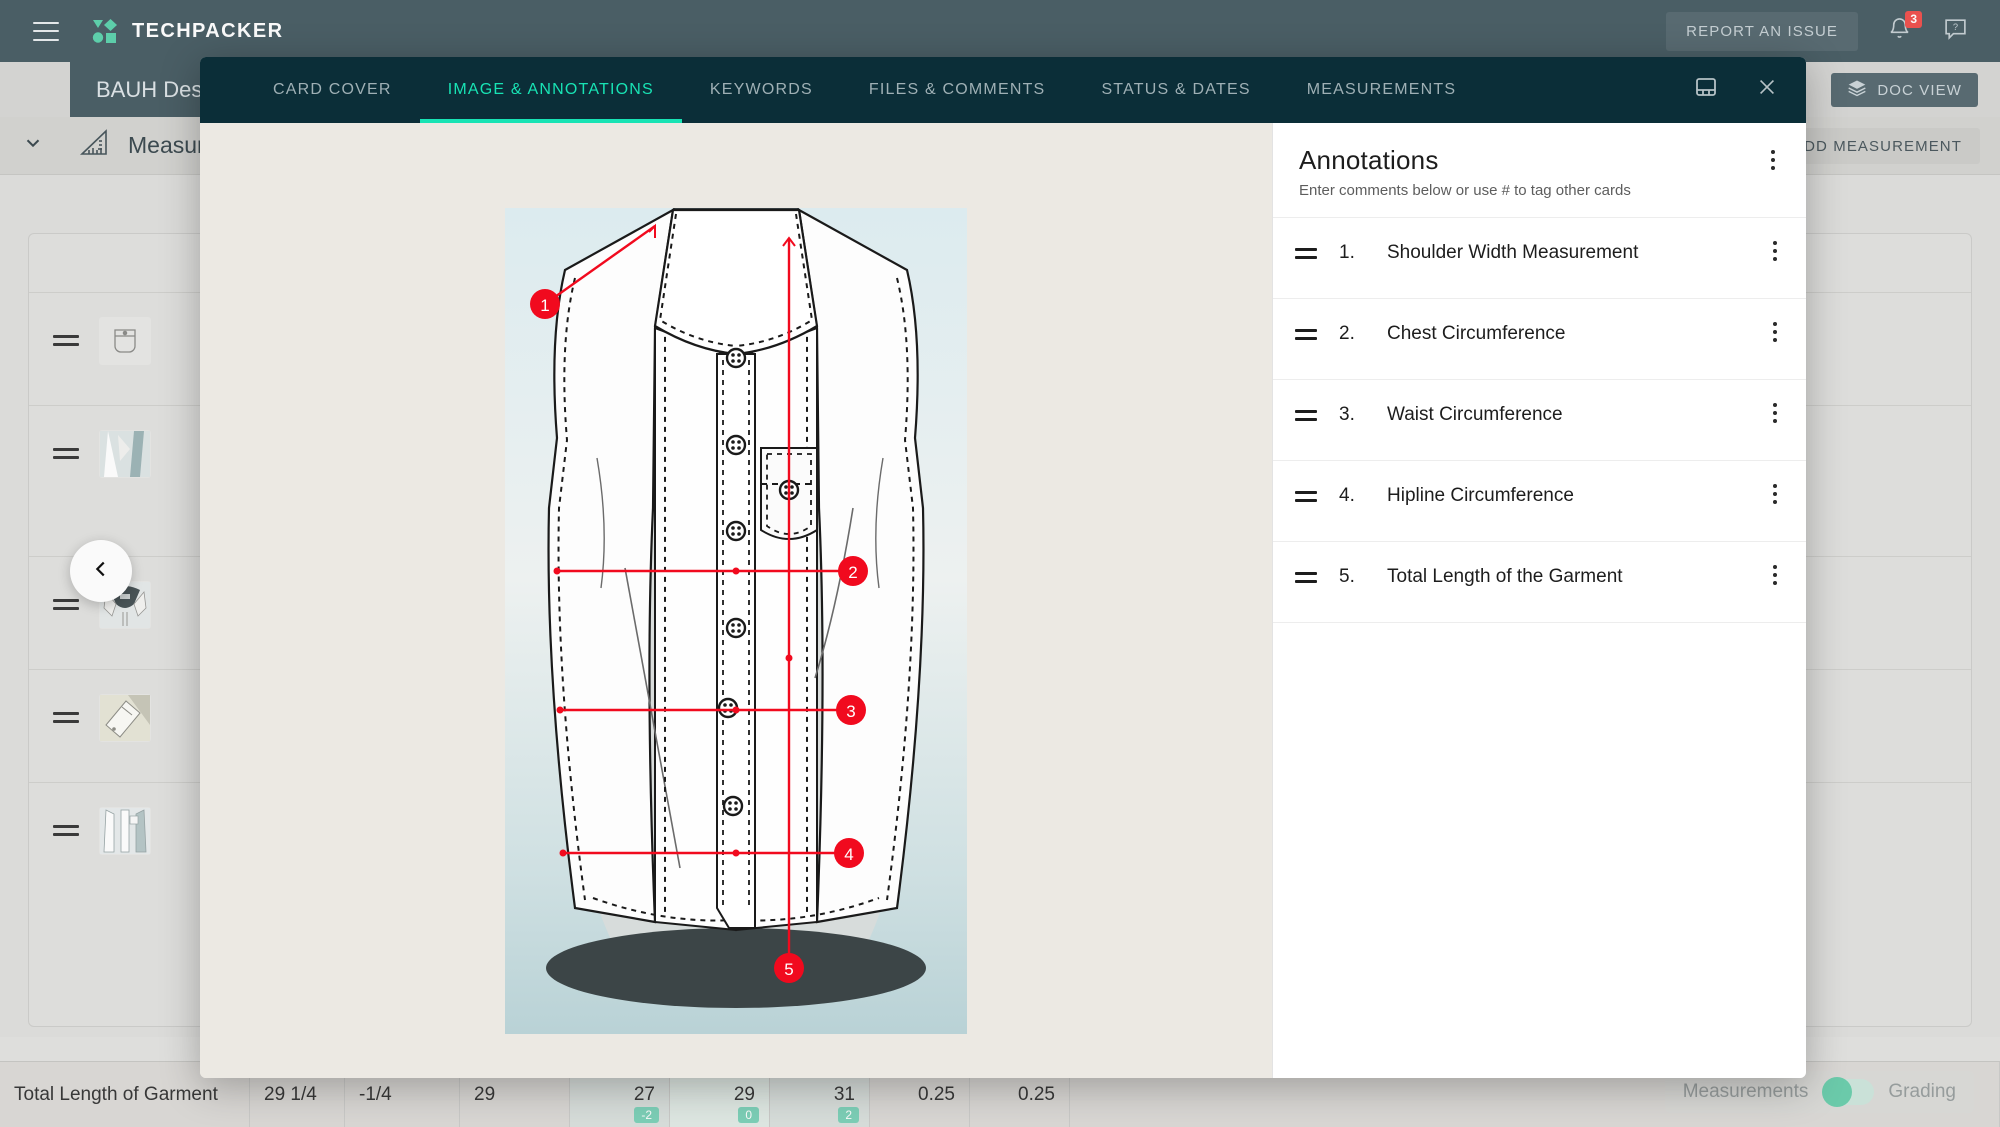 The image size is (2000, 1127). I want to click on tab-keywords: KEYWORDS, so click(761, 90).